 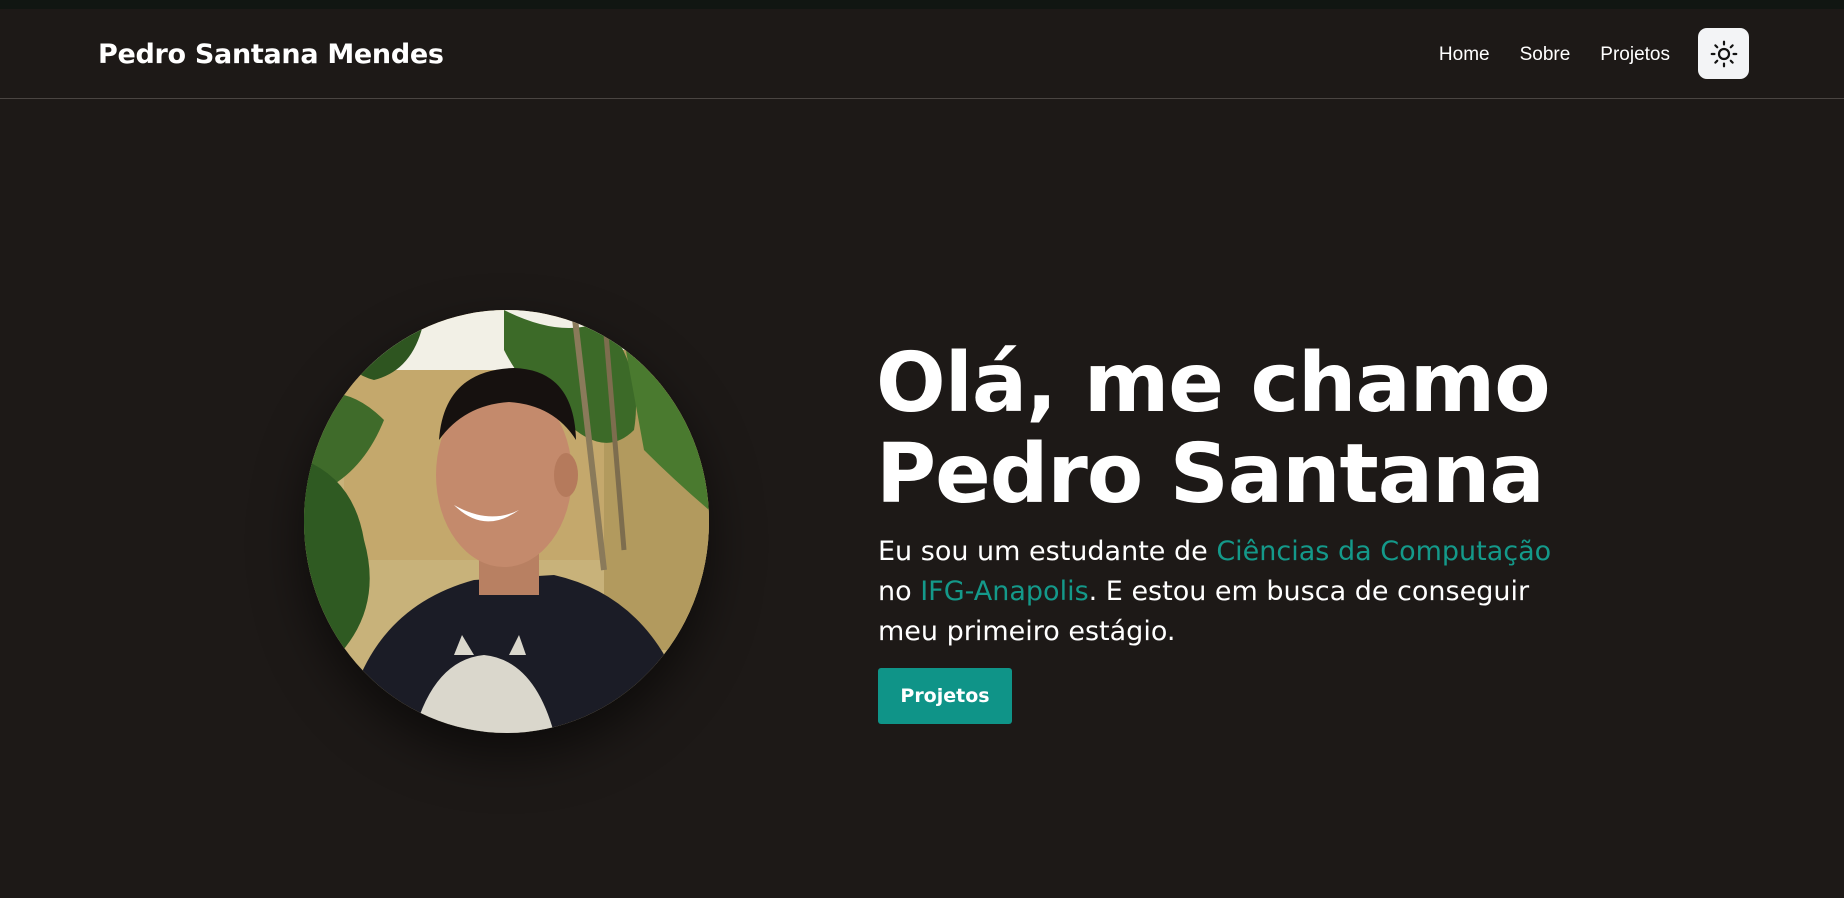 I want to click on nav-sobre-link: Sobre, so click(x=1545, y=55).